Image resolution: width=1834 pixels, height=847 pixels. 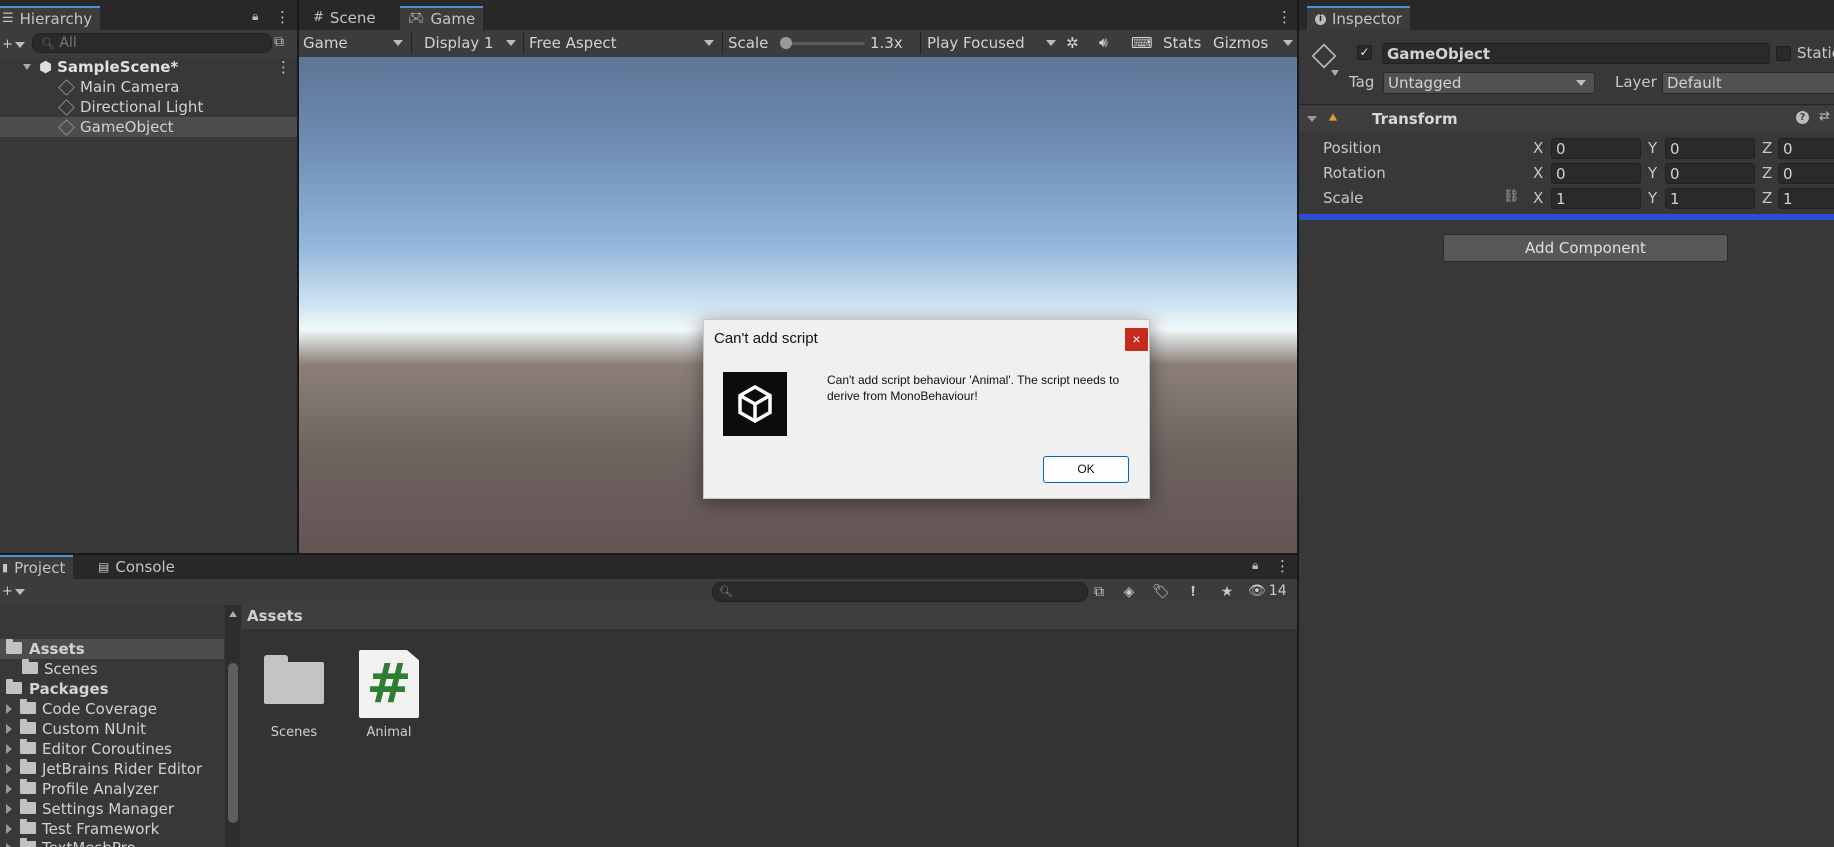 What do you see at coordinates (1253, 43) in the screenshot?
I see `gizmos-dropdown: Gizmos` at bounding box center [1253, 43].